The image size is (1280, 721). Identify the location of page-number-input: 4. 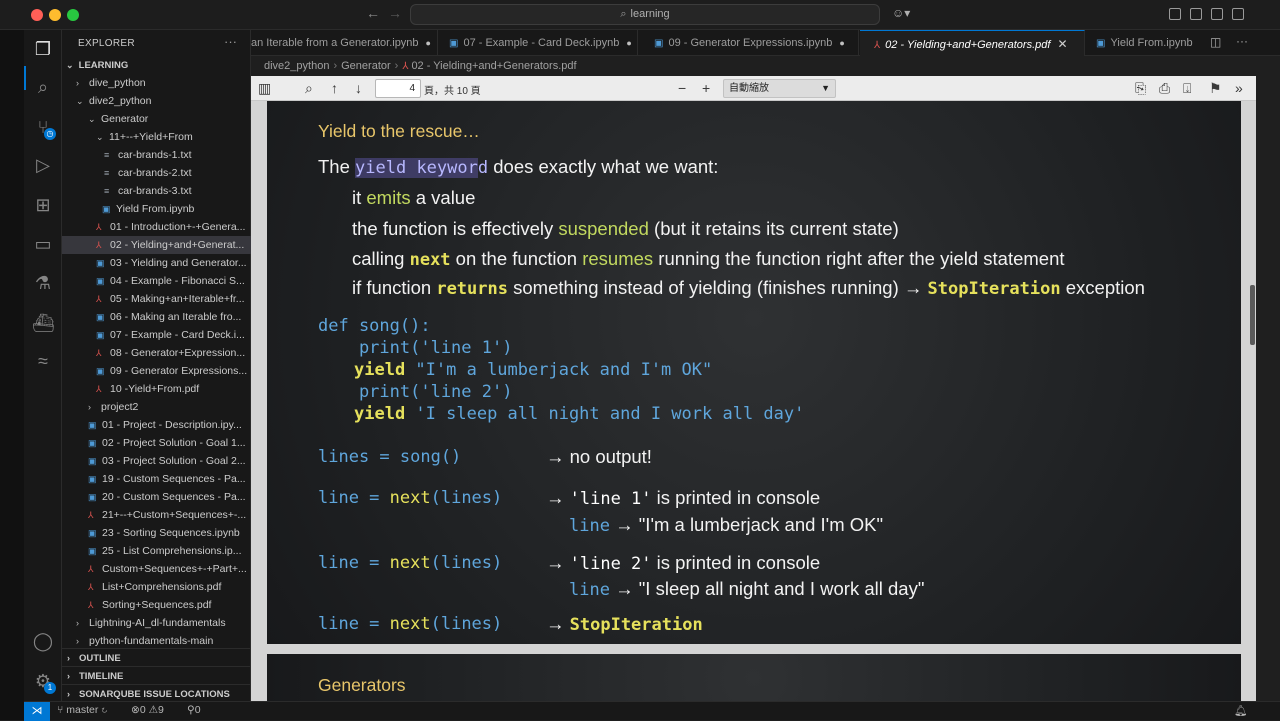
(398, 88).